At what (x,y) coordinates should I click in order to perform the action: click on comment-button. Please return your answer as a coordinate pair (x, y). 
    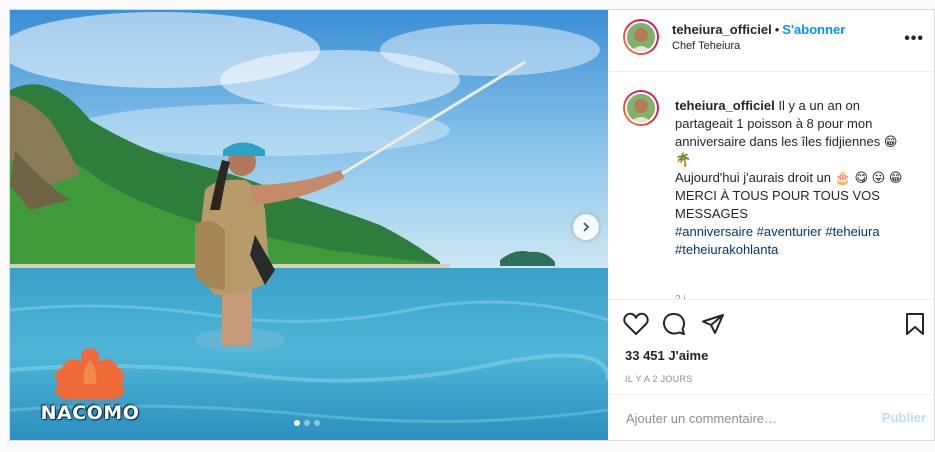
    Looking at the image, I should click on (674, 326).